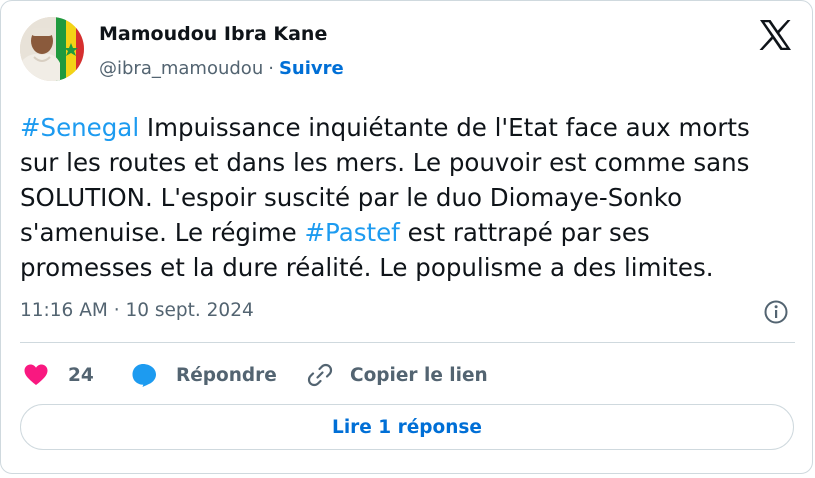 The width and height of the screenshot is (815, 478). Describe the element at coordinates (352, 232) in the screenshot. I see `hashtag-link: #Pastef` at that location.